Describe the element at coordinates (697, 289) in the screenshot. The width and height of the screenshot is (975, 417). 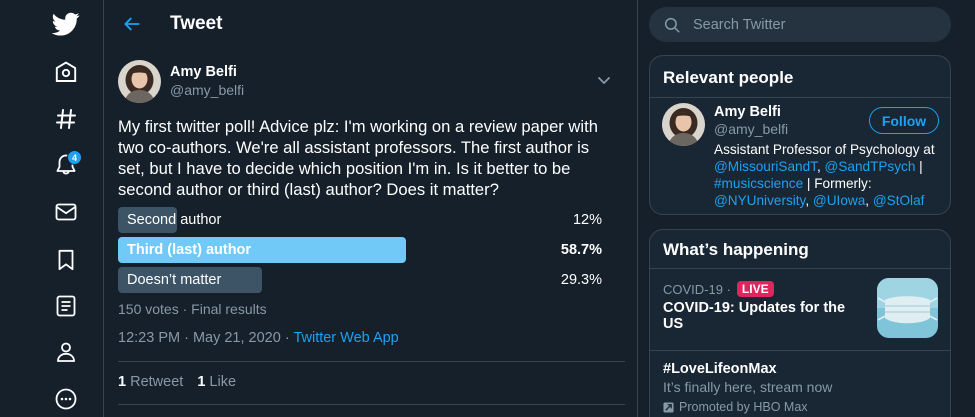
I see `trend-category-text: COVID-19 ·` at that location.